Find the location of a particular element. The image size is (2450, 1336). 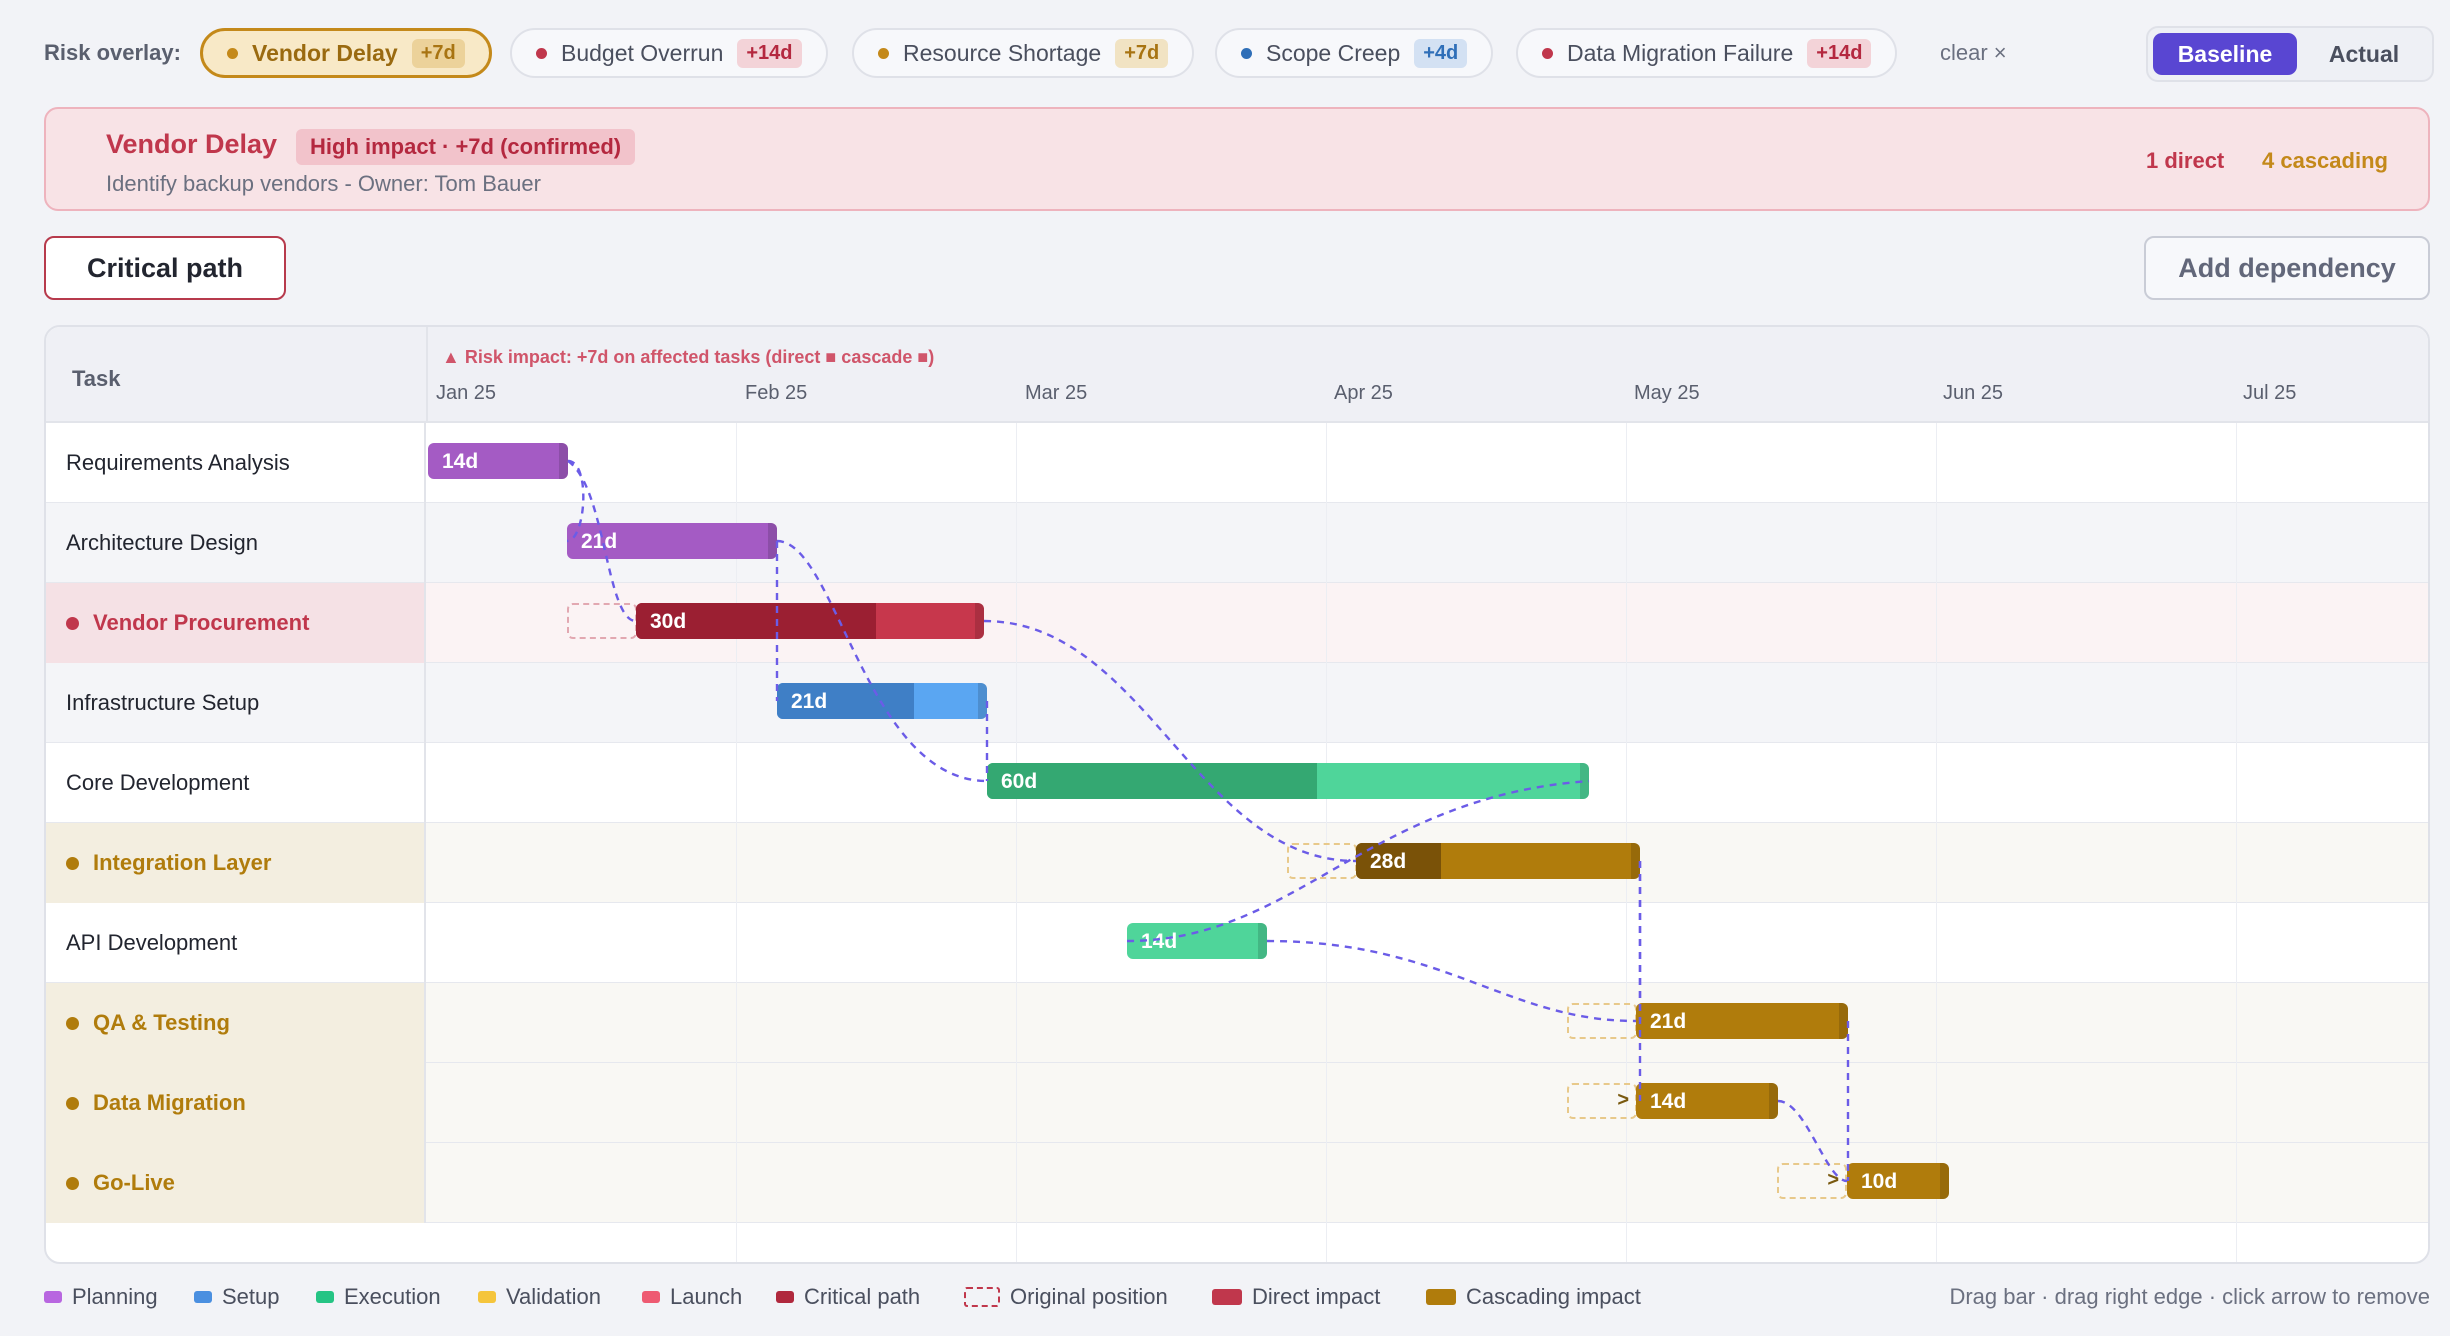

task-duration: 10d is located at coordinates (1879, 1181).